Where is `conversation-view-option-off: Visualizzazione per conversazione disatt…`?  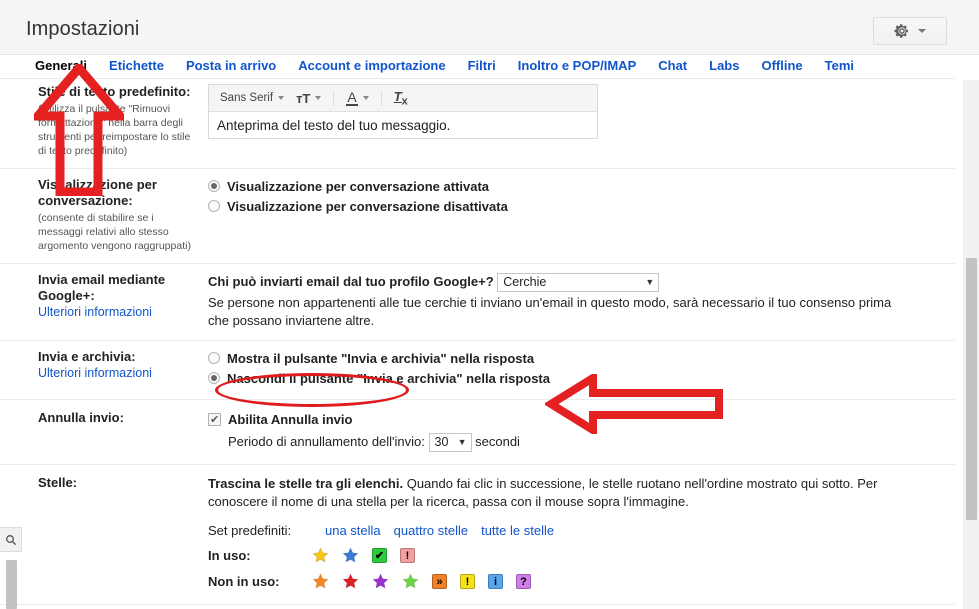
conversation-view-option-off: Visualizzazione per conversazione disatt… is located at coordinates (574, 206).